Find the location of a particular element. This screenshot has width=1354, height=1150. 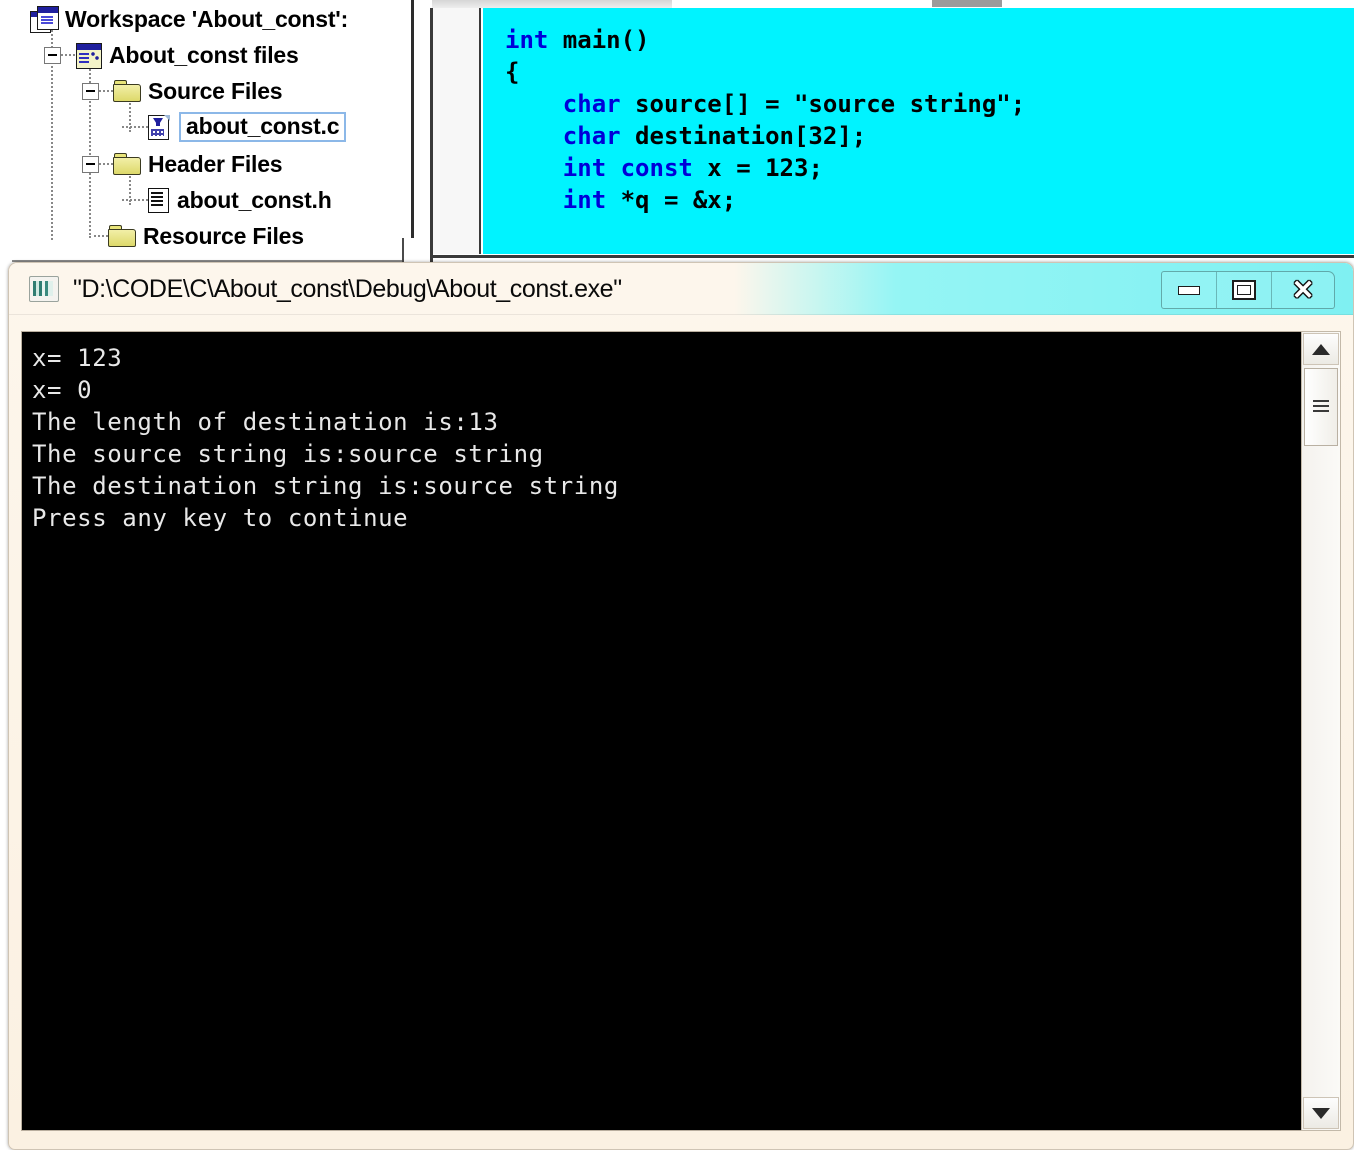

code-line: int main() is located at coordinates (929, 40).